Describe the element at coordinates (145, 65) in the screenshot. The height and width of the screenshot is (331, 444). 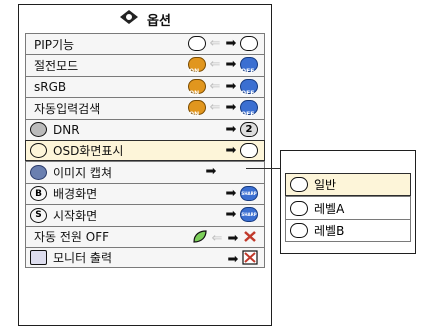
I see `menu-item-power-save: 절전모드 ON ⇐ ➡ OFF` at that location.